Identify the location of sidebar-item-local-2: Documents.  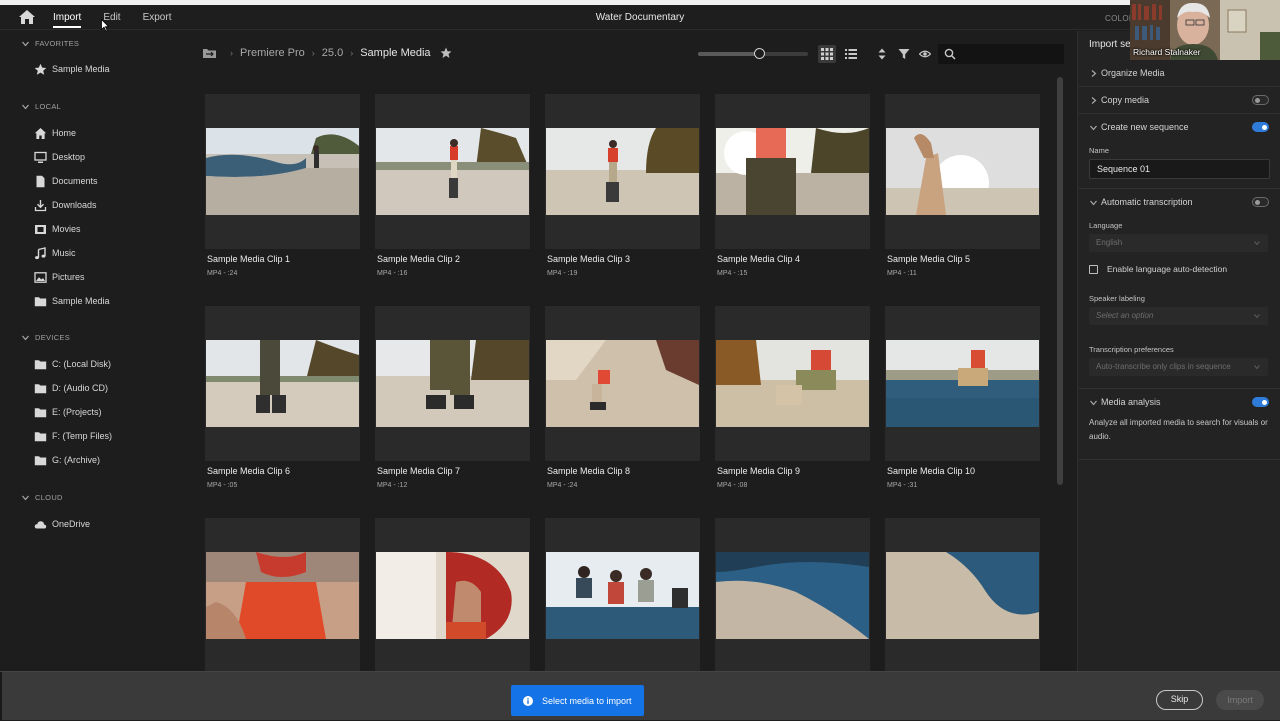
(66, 181).